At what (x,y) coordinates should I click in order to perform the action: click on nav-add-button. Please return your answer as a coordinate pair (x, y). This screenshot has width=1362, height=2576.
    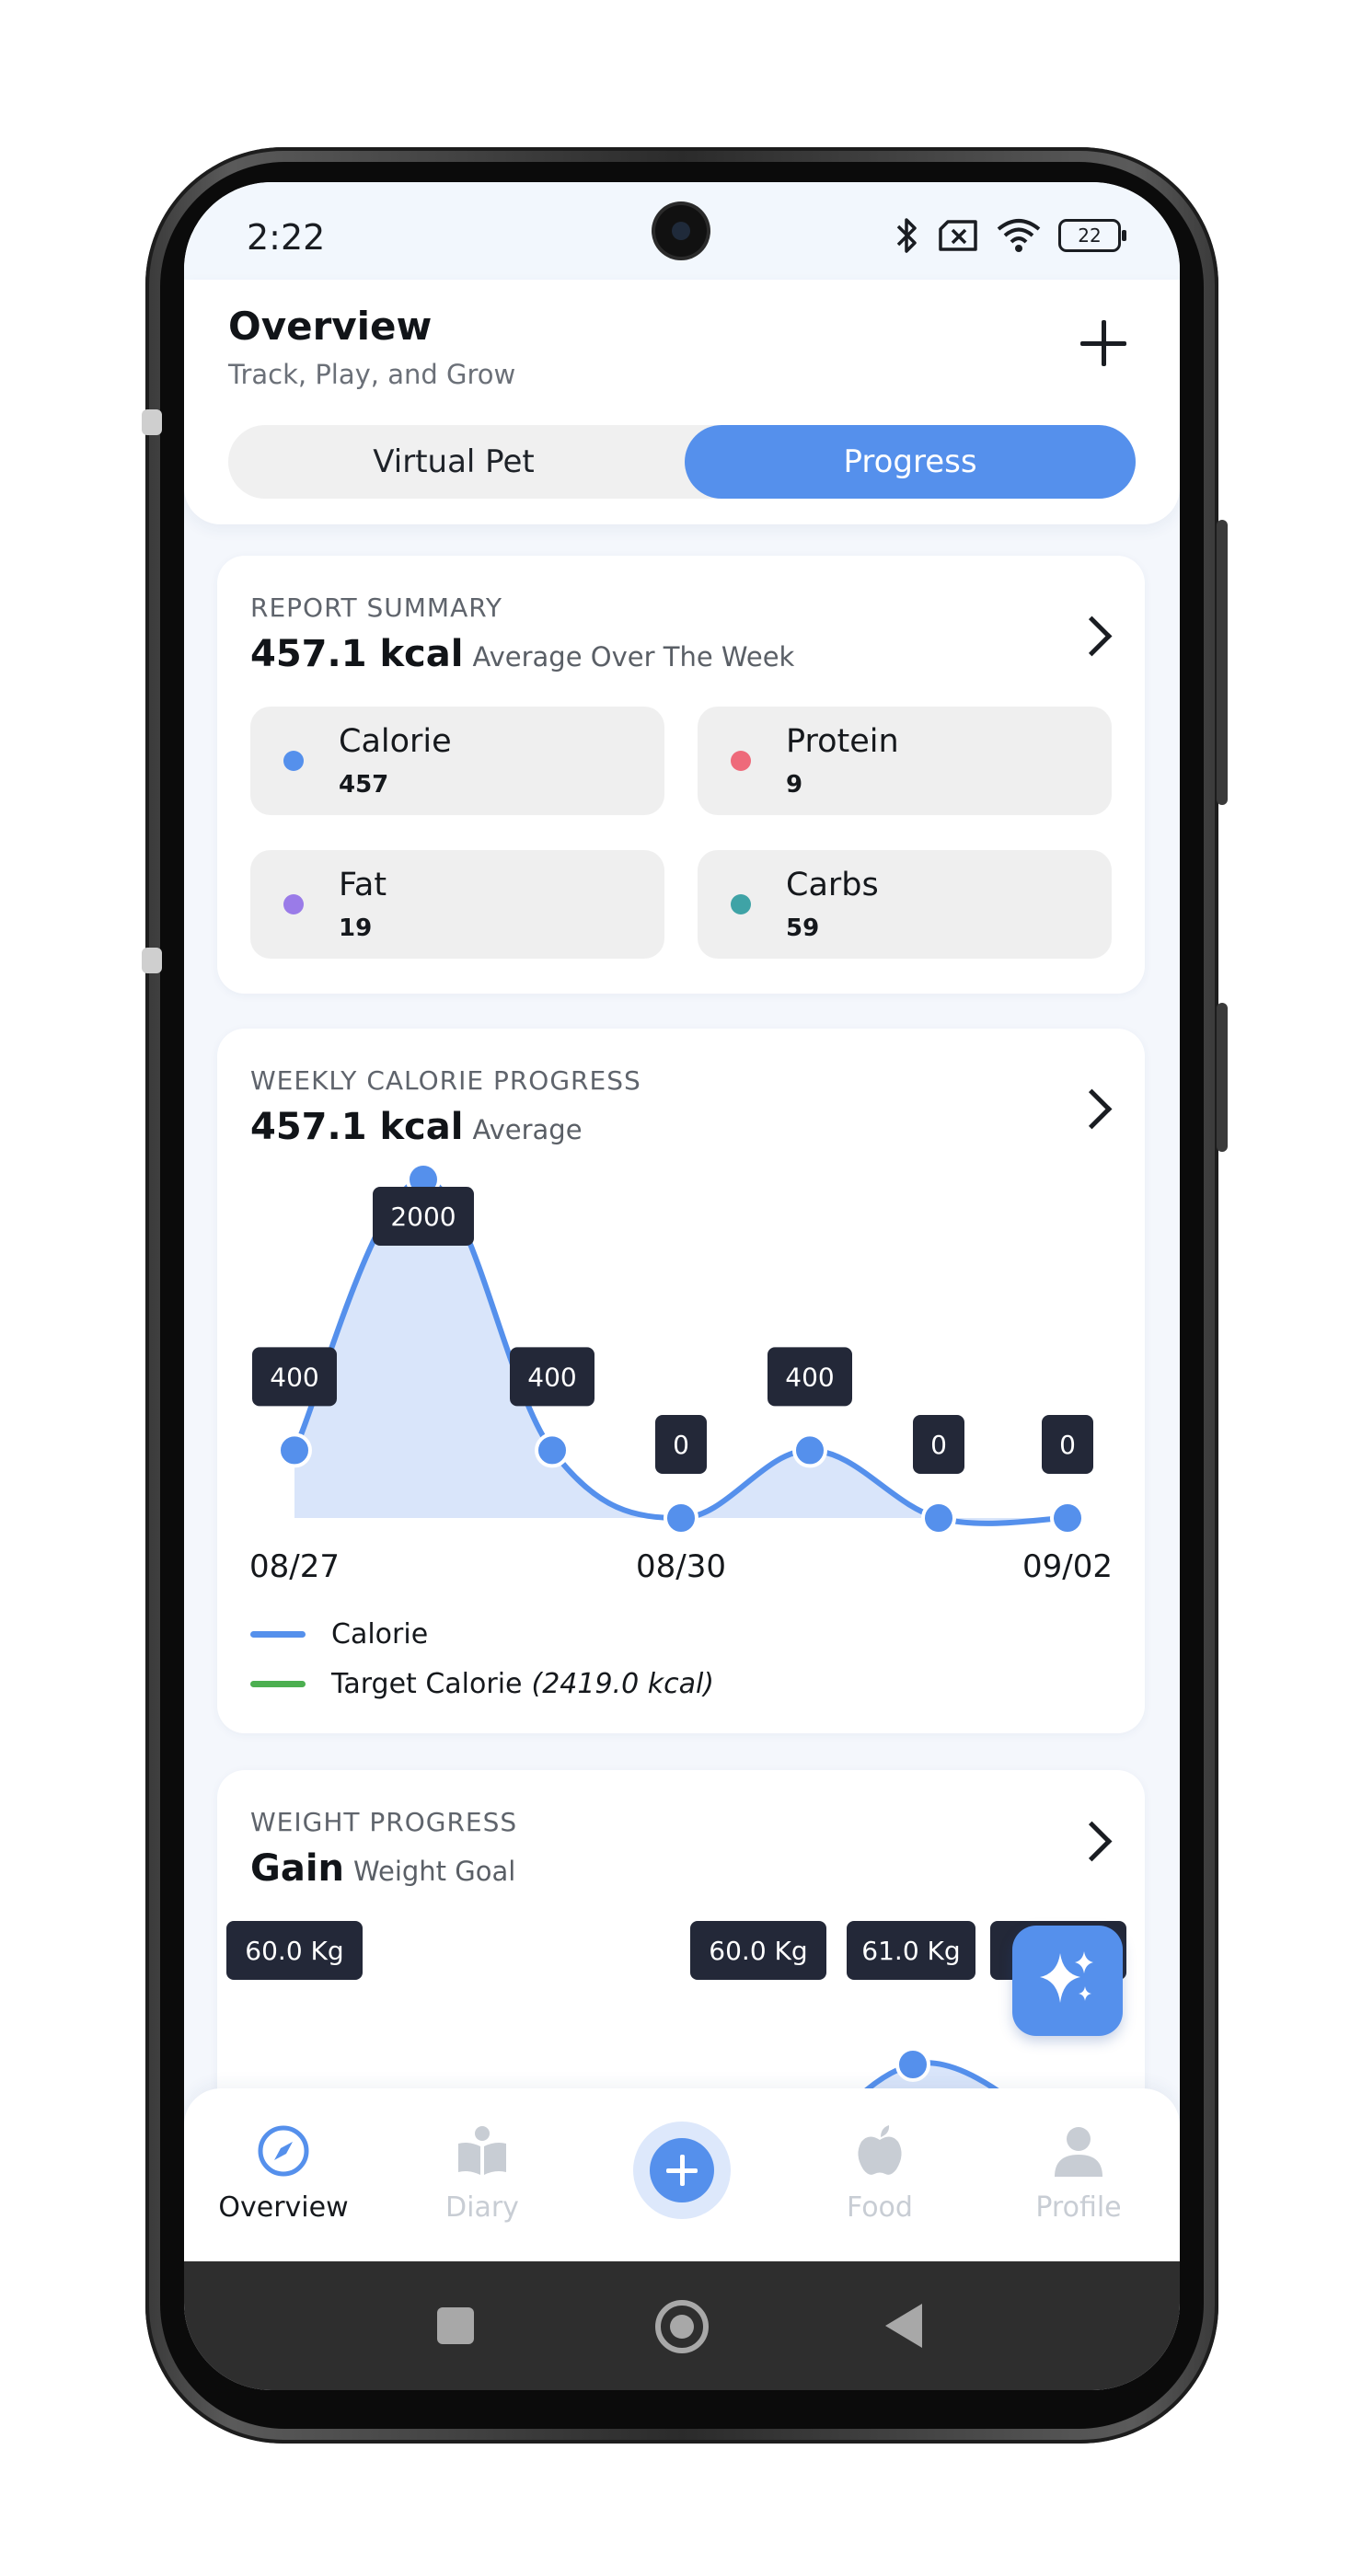
    Looking at the image, I should click on (682, 2170).